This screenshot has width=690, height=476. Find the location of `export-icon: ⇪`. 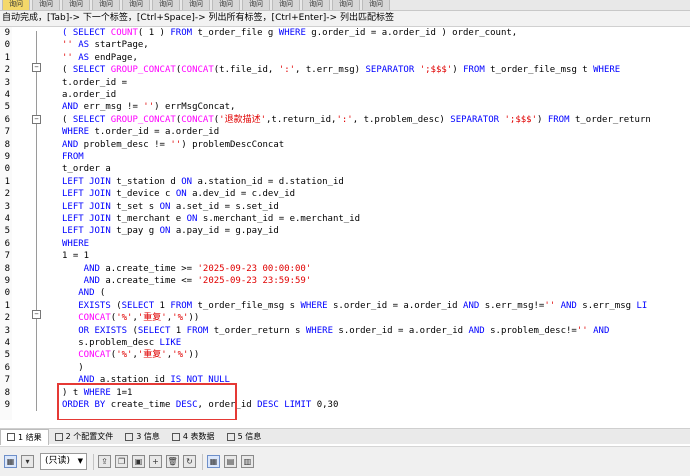

export-icon: ⇪ is located at coordinates (105, 461).